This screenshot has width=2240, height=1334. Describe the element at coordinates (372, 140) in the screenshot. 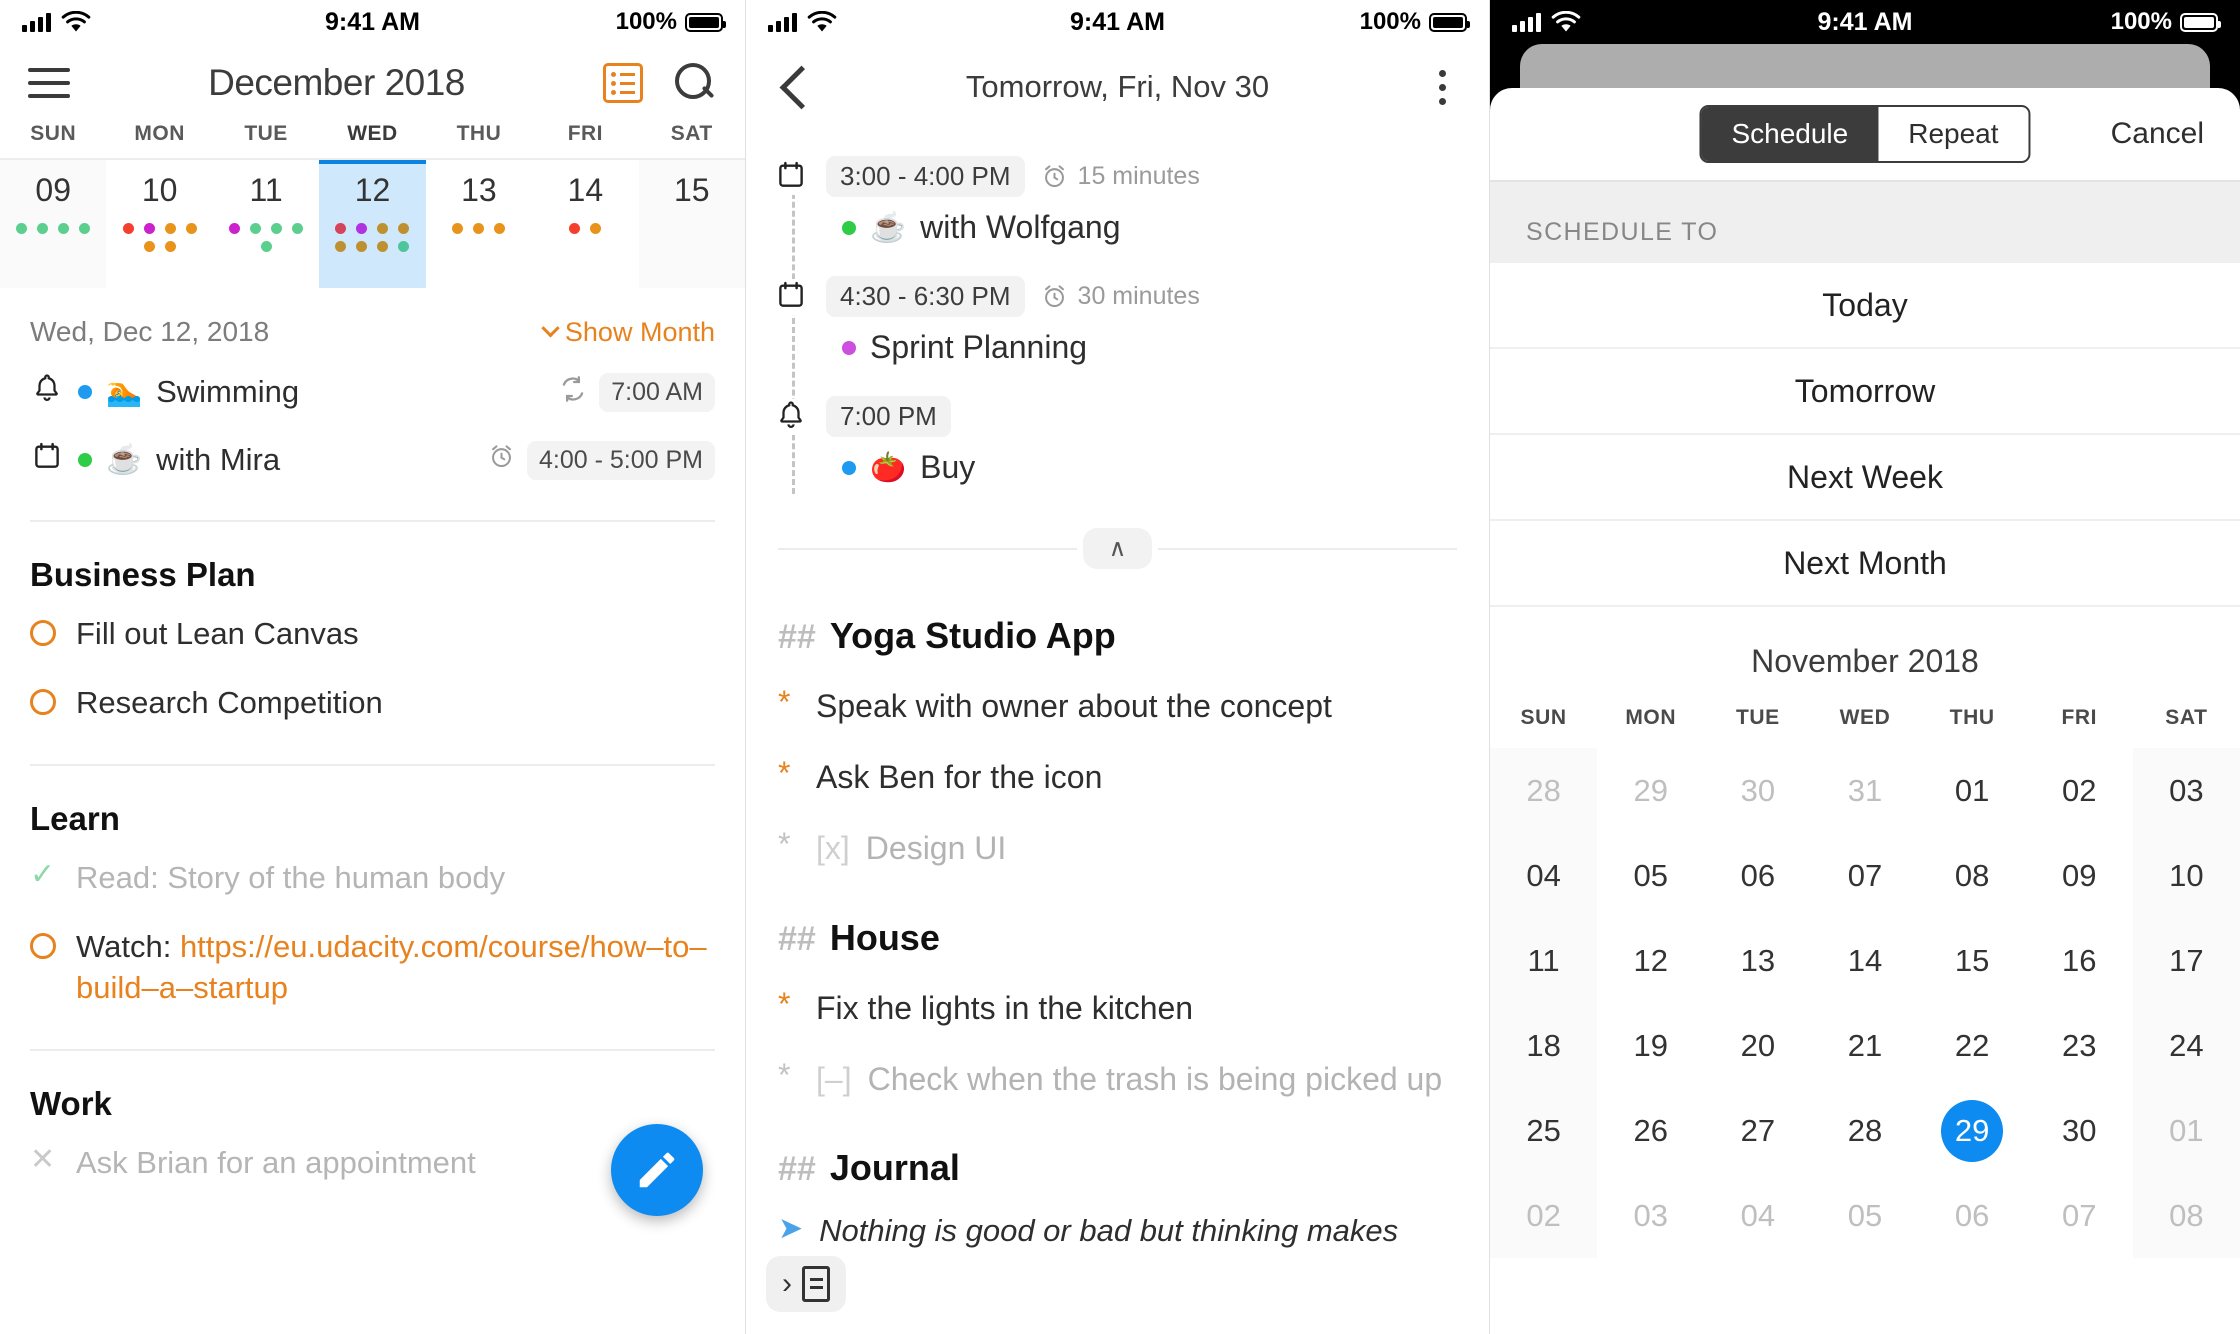

I see `weekday-header-row: SUN MON TUE WED THU FRI SAT` at that location.